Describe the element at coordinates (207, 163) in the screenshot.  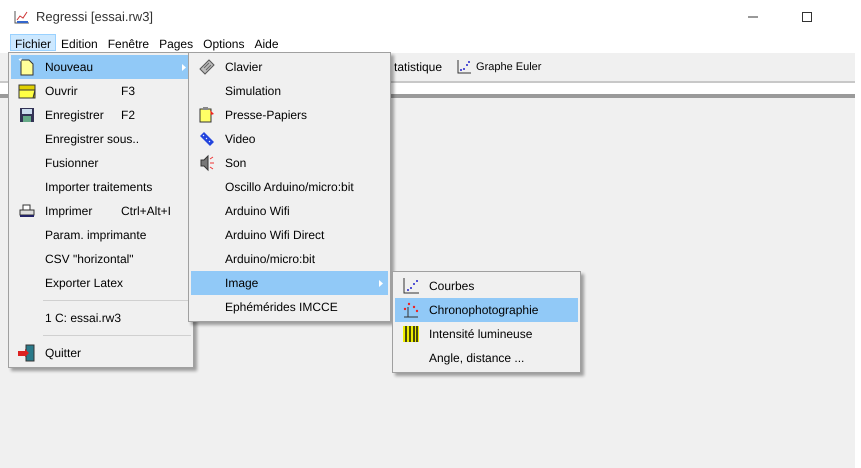
I see `speaker-icon` at that location.